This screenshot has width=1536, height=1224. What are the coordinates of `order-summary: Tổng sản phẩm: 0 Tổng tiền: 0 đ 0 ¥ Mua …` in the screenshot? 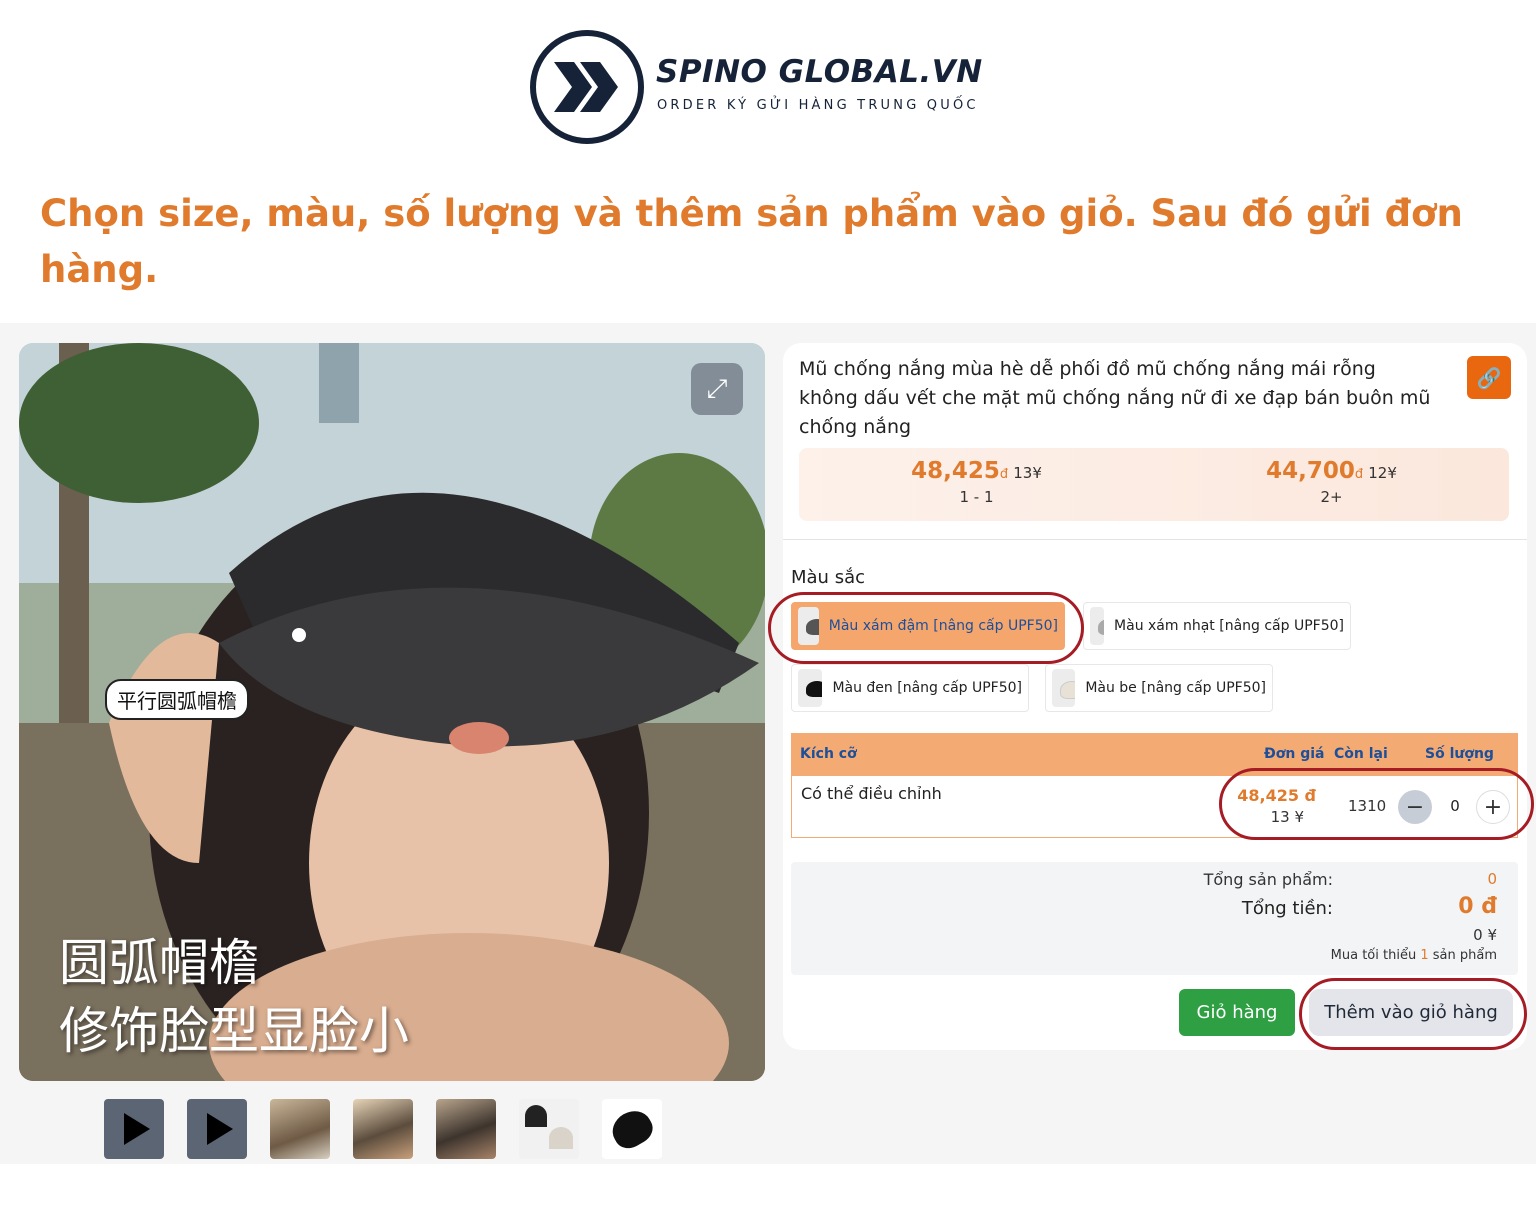 It's located at (1154, 918).